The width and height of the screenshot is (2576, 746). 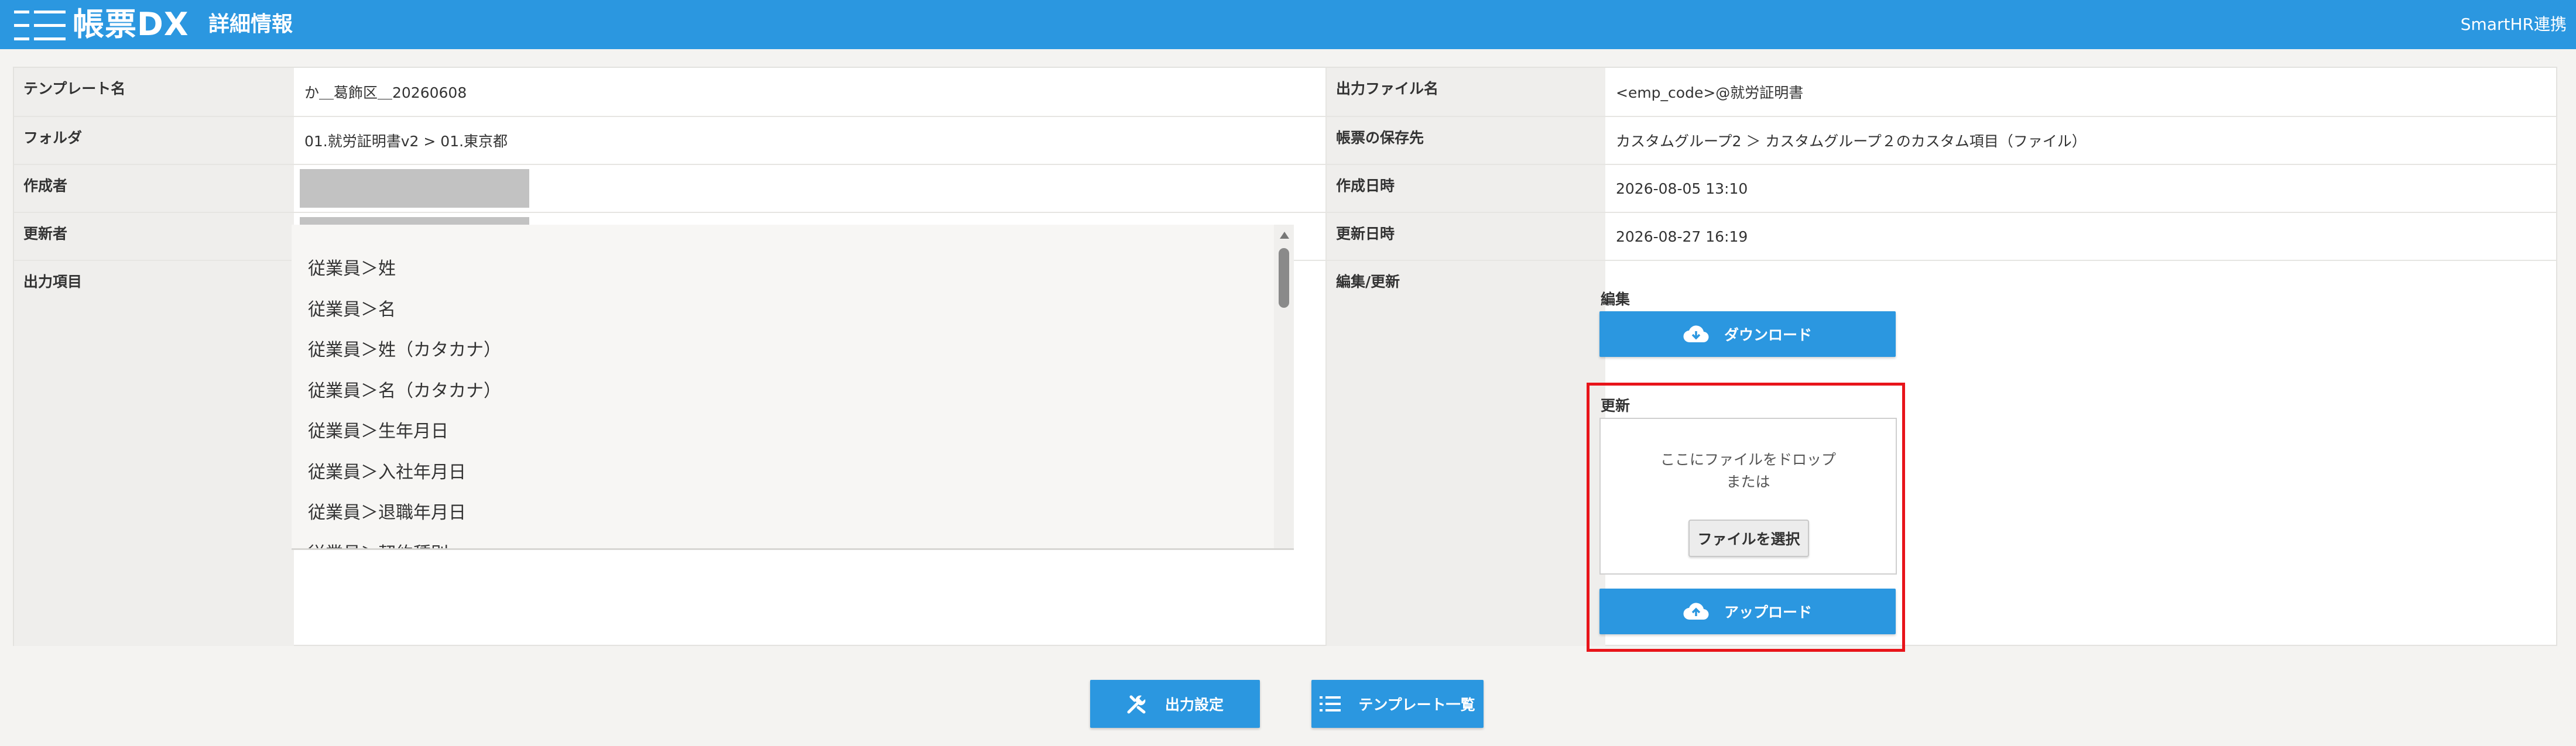 I want to click on upload-button: アップロード, so click(x=1747, y=611).